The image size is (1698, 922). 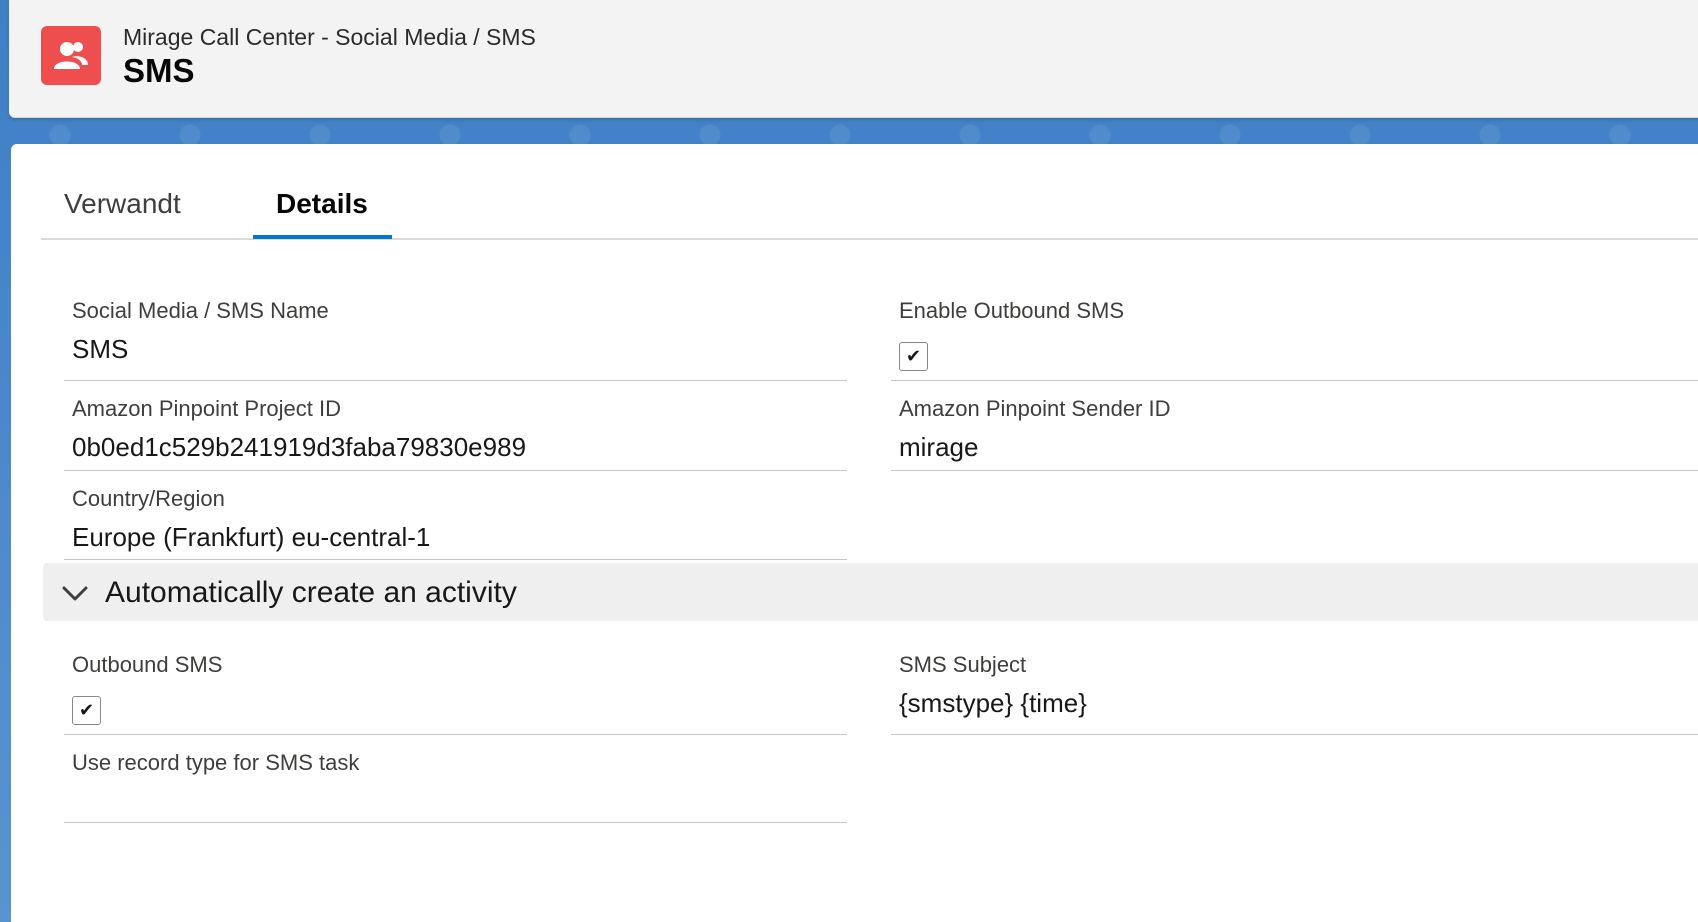 What do you see at coordinates (71, 55) in the screenshot?
I see `record-people-icon` at bounding box center [71, 55].